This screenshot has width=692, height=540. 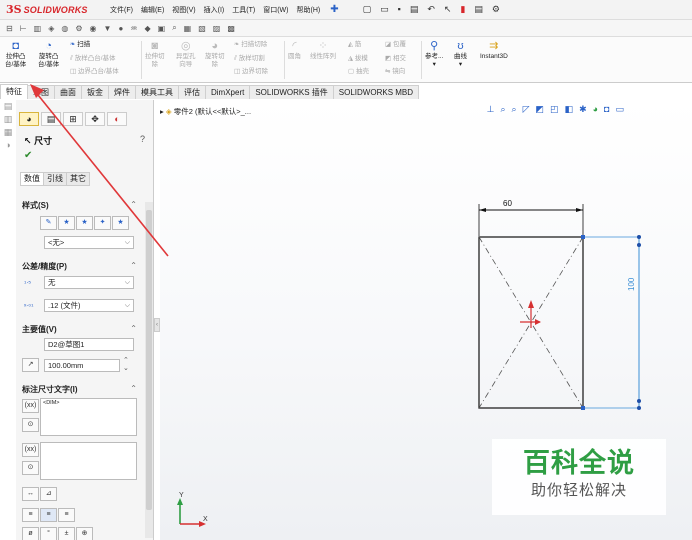 What do you see at coordinates (37, 91) in the screenshot?
I see `annotation-arrow-head` at bounding box center [37, 91].